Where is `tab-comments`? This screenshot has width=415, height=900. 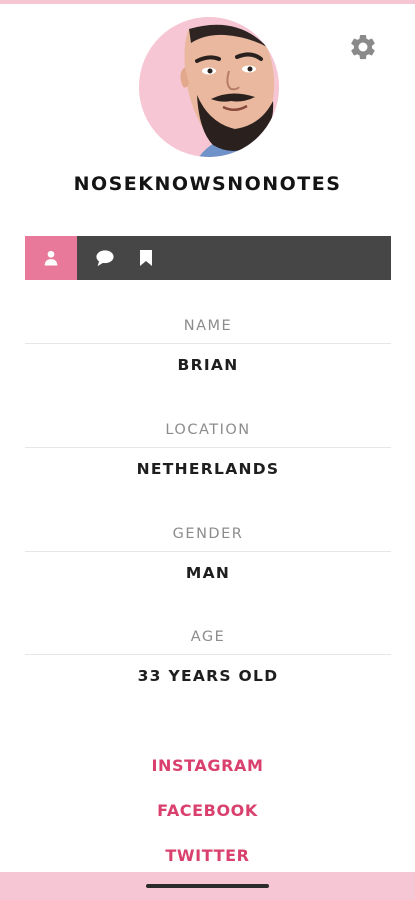
tab-comments is located at coordinates (105, 258).